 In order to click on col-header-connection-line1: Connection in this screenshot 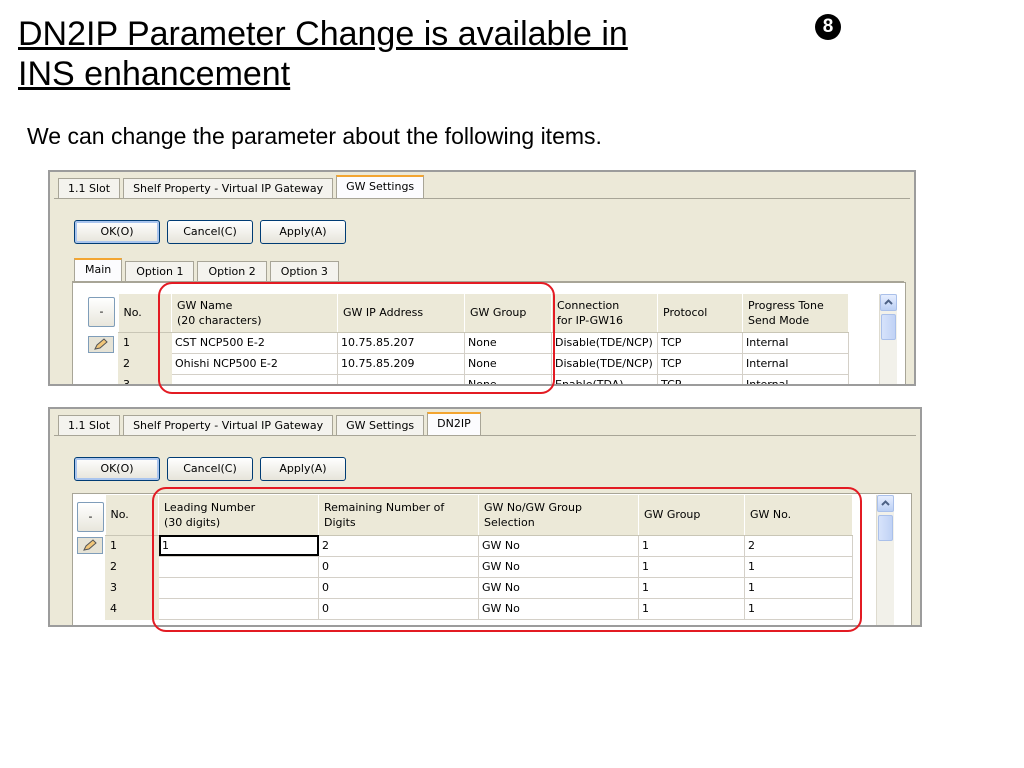, I will do `click(588, 305)`.